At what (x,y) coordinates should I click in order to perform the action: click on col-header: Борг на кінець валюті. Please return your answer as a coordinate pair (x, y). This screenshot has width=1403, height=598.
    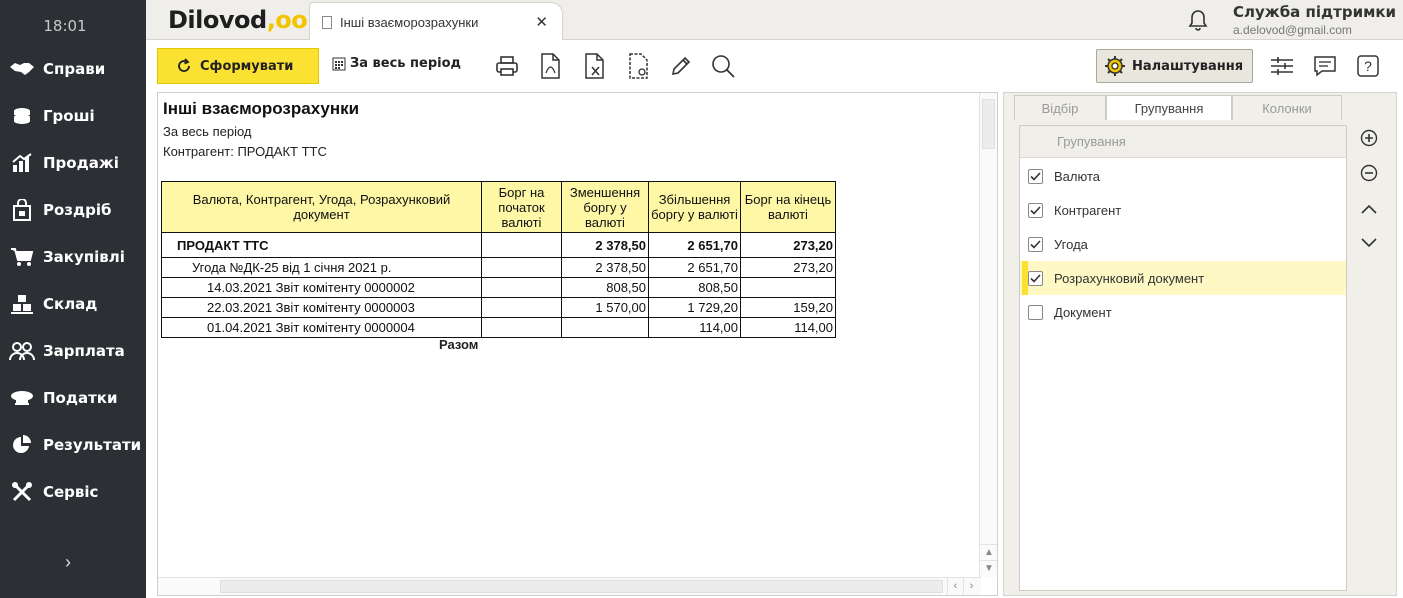
    Looking at the image, I should click on (788, 207).